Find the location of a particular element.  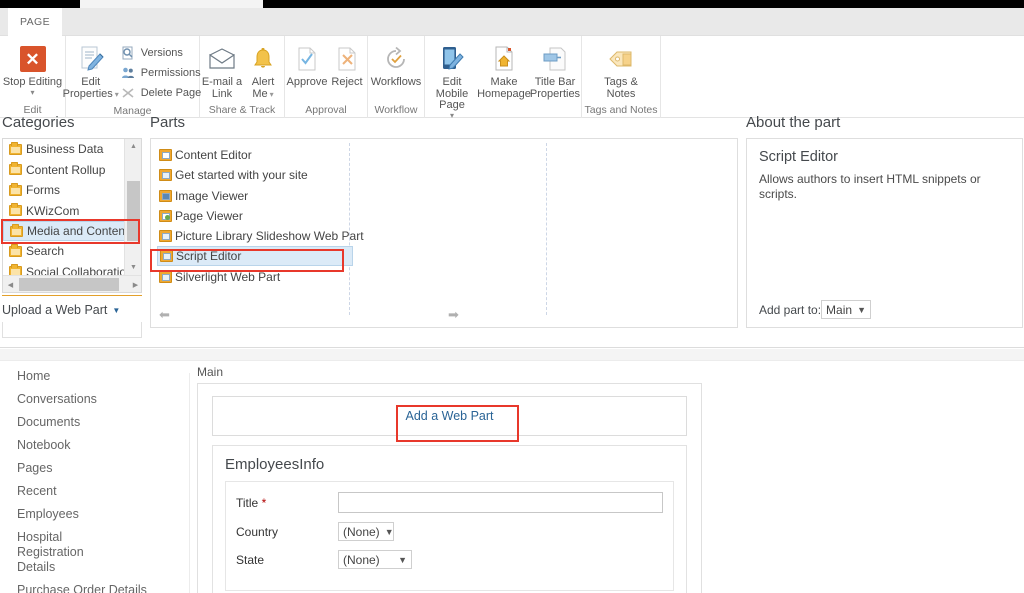

nav-item-hospital-registration-details: Hospital Registration Details is located at coordinates (60, 552).